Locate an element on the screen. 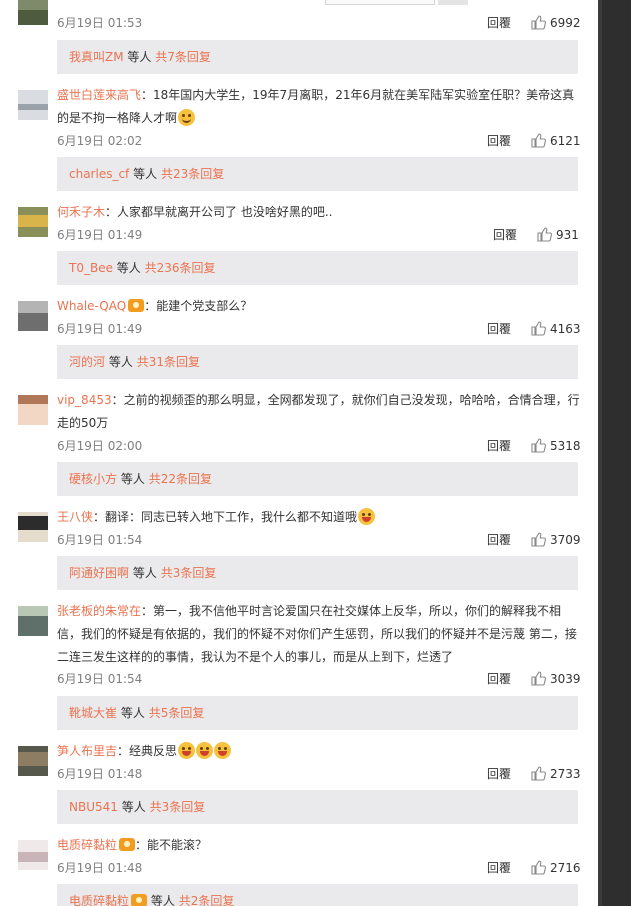  comment-user-name: 王八侠 is located at coordinates (75, 517).